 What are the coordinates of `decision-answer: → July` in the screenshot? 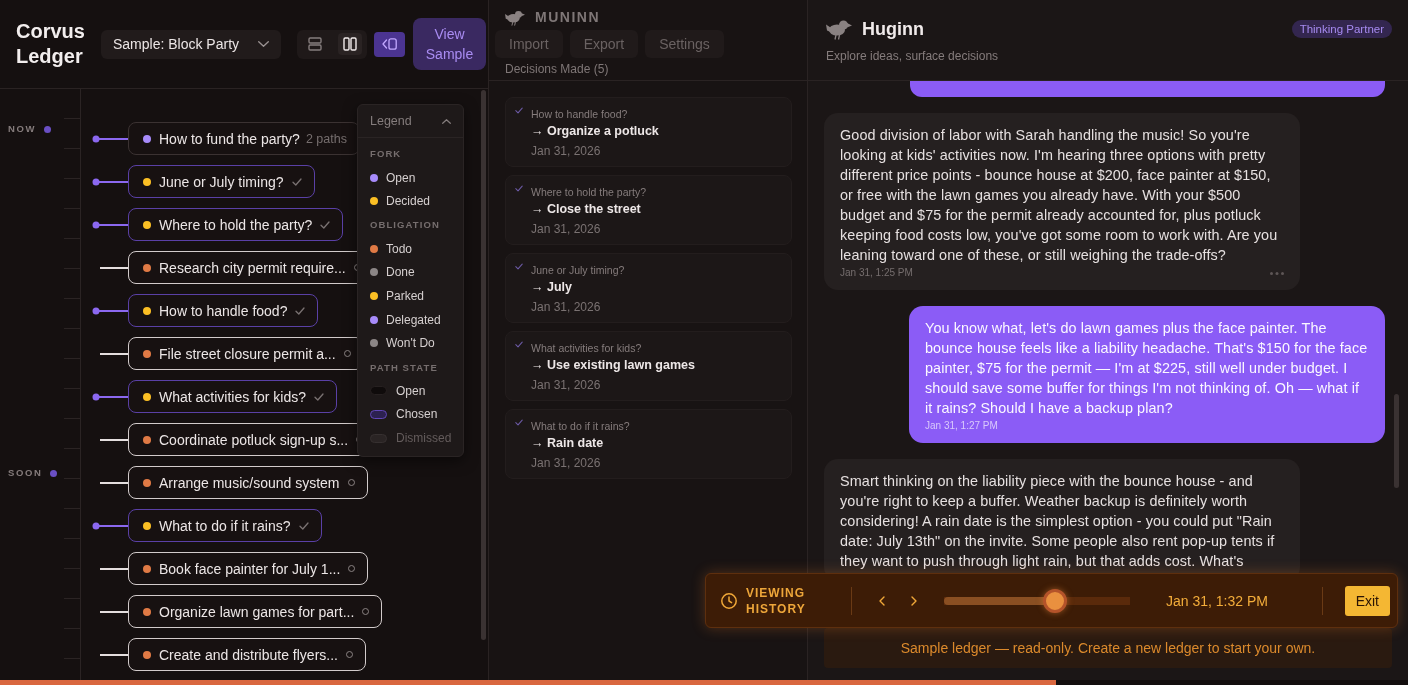 It's located at (551, 287).